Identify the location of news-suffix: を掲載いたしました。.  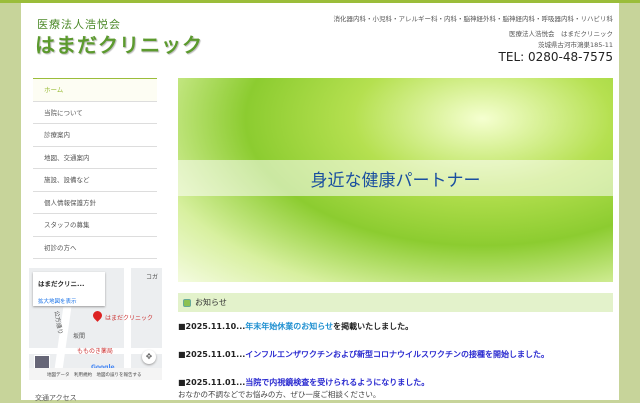
(373, 326).